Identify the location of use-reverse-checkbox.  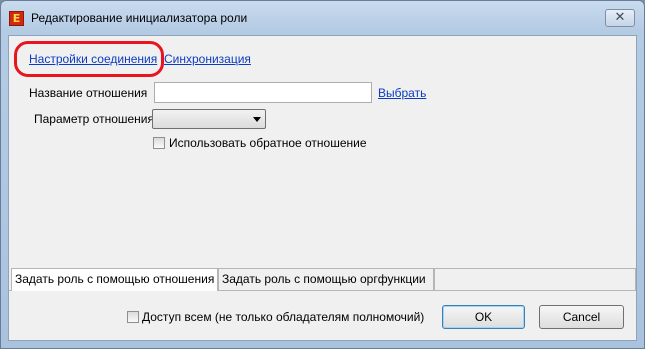
(159, 143).